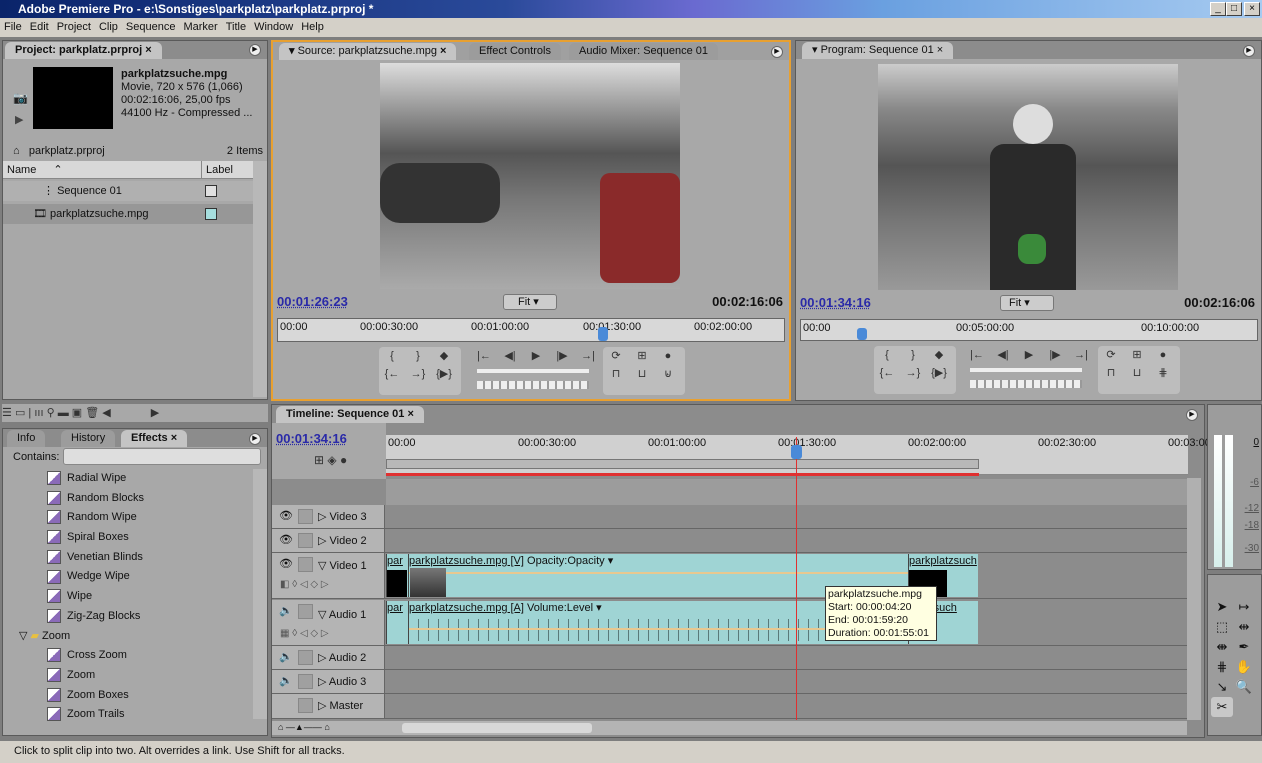 This screenshot has height=763, width=1262. I want to click on tab-timeline: Timeline: Sequence 01 ×, so click(350, 414).